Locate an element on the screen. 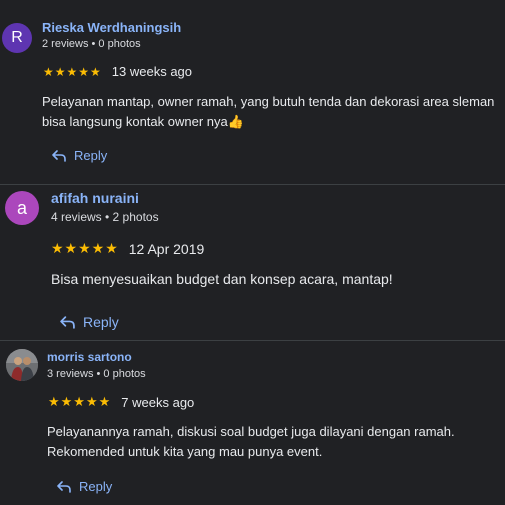 The height and width of the screenshot is (505, 505). review-date: 7 weeks ago is located at coordinates (158, 402).